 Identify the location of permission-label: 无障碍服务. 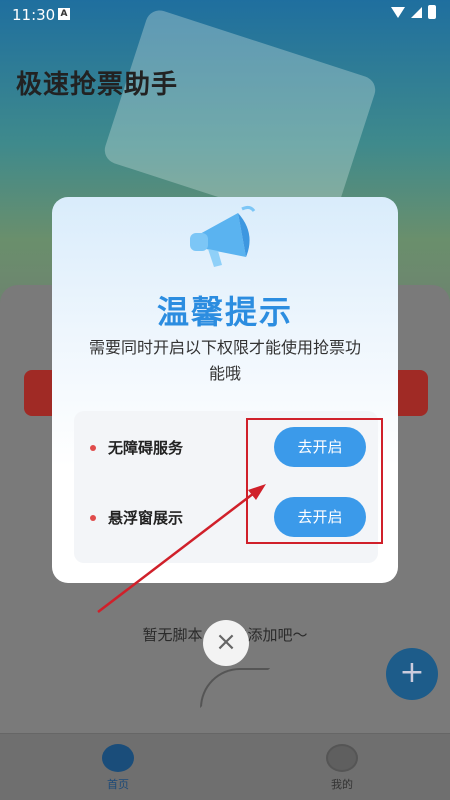
(146, 448).